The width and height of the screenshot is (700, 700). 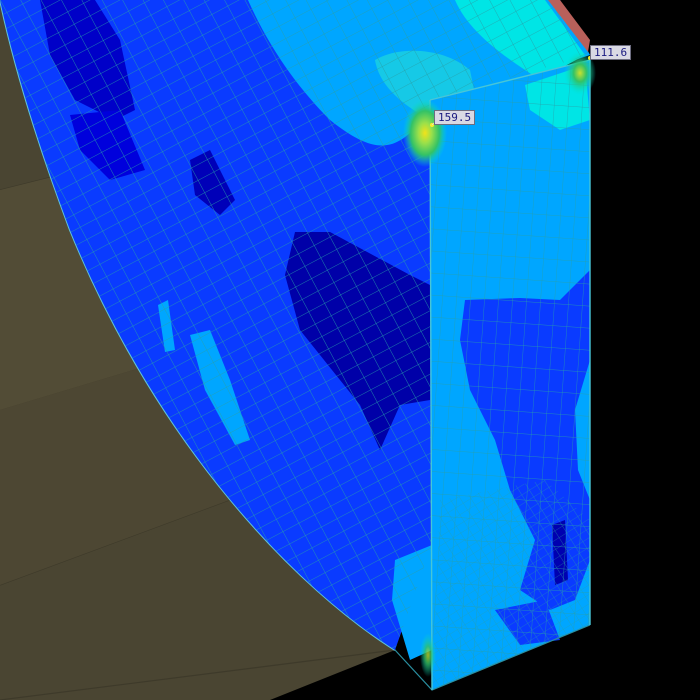 What do you see at coordinates (428, 655) in the screenshot?
I see `stress-hotspot` at bounding box center [428, 655].